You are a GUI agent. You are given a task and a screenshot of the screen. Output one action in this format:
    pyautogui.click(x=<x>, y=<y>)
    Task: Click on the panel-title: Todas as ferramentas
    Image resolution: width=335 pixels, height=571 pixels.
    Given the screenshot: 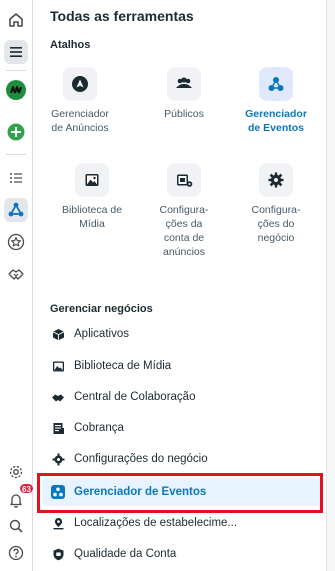 What is the action you would take?
    pyautogui.click(x=122, y=16)
    